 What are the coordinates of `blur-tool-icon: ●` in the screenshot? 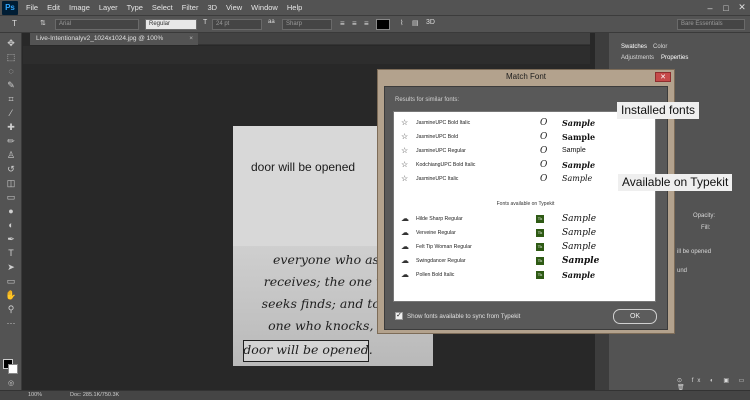 It's located at (11, 211).